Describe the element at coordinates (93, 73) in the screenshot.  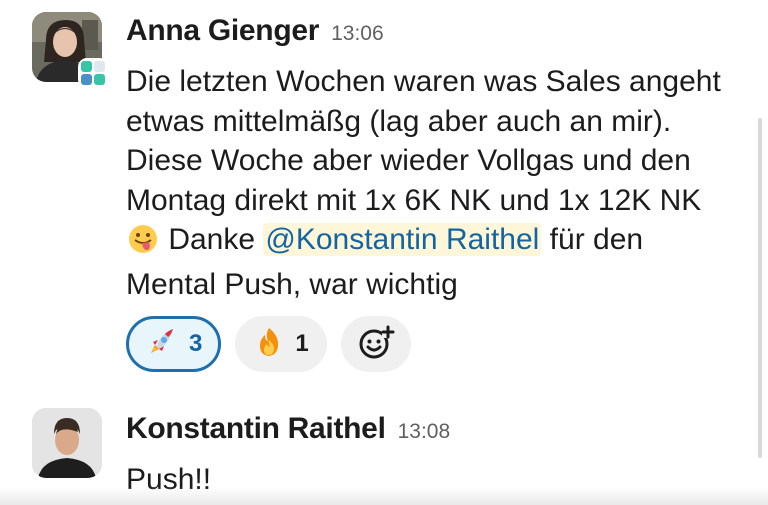
I see `org-logo-icon` at that location.